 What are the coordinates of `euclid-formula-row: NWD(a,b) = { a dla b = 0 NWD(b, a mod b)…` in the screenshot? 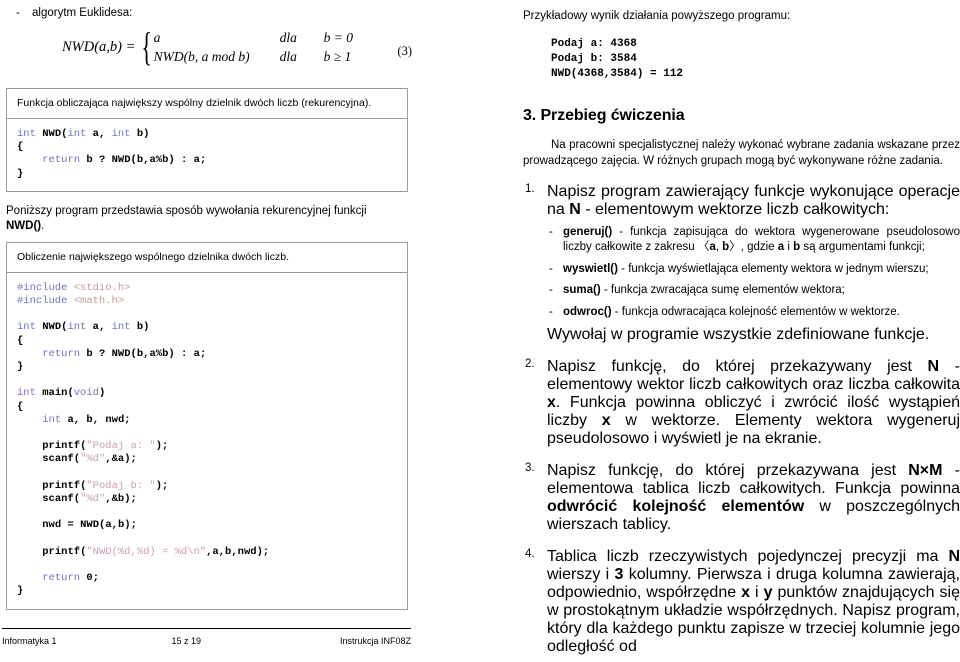 It's located at (207, 52).